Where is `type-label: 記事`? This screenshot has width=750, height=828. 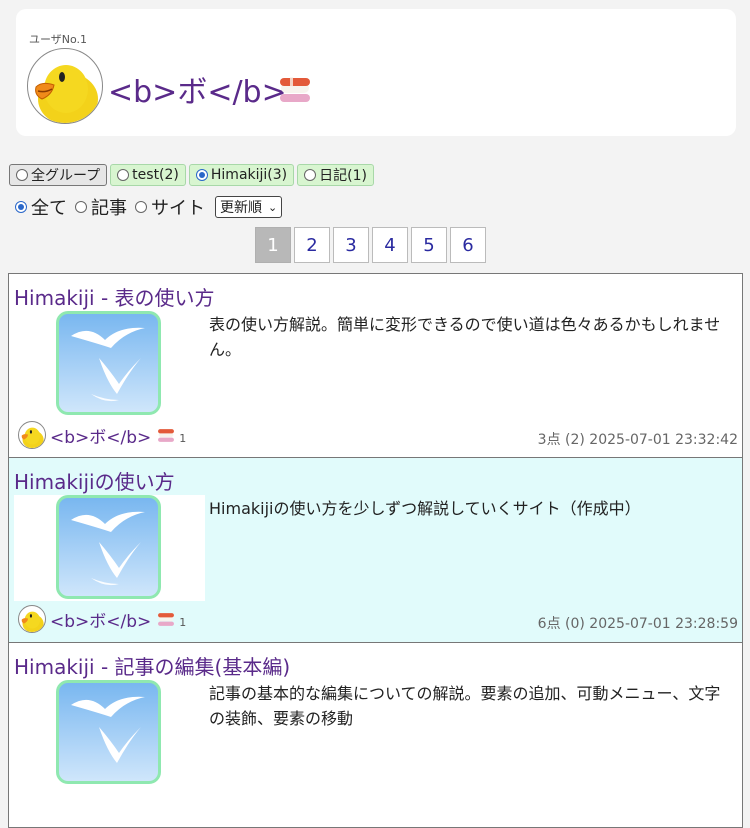 type-label: 記事 is located at coordinates (109, 208).